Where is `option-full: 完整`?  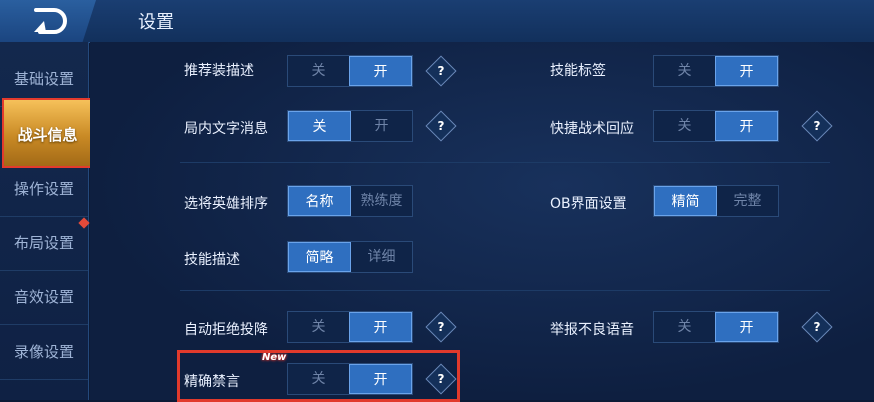 option-full: 完整 is located at coordinates (747, 201).